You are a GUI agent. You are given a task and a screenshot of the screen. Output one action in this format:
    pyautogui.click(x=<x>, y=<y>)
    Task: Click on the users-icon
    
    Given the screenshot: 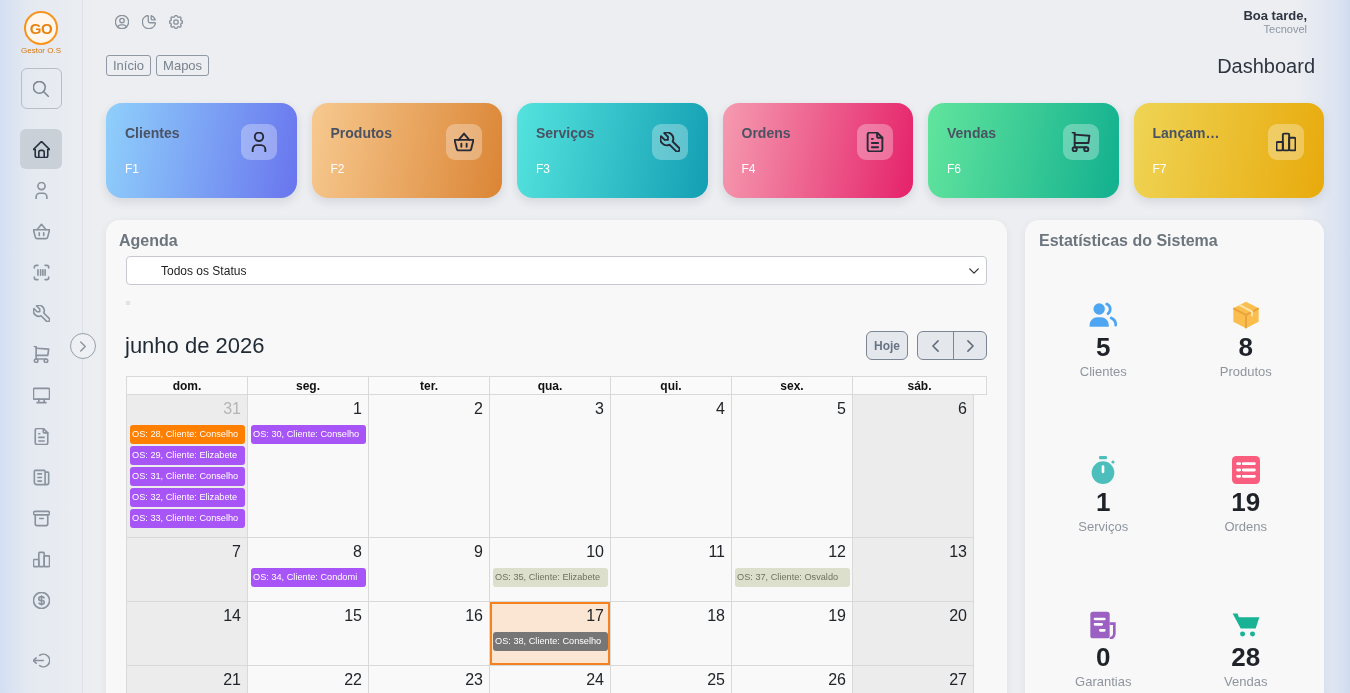 What is the action you would take?
    pyautogui.click(x=1103, y=315)
    